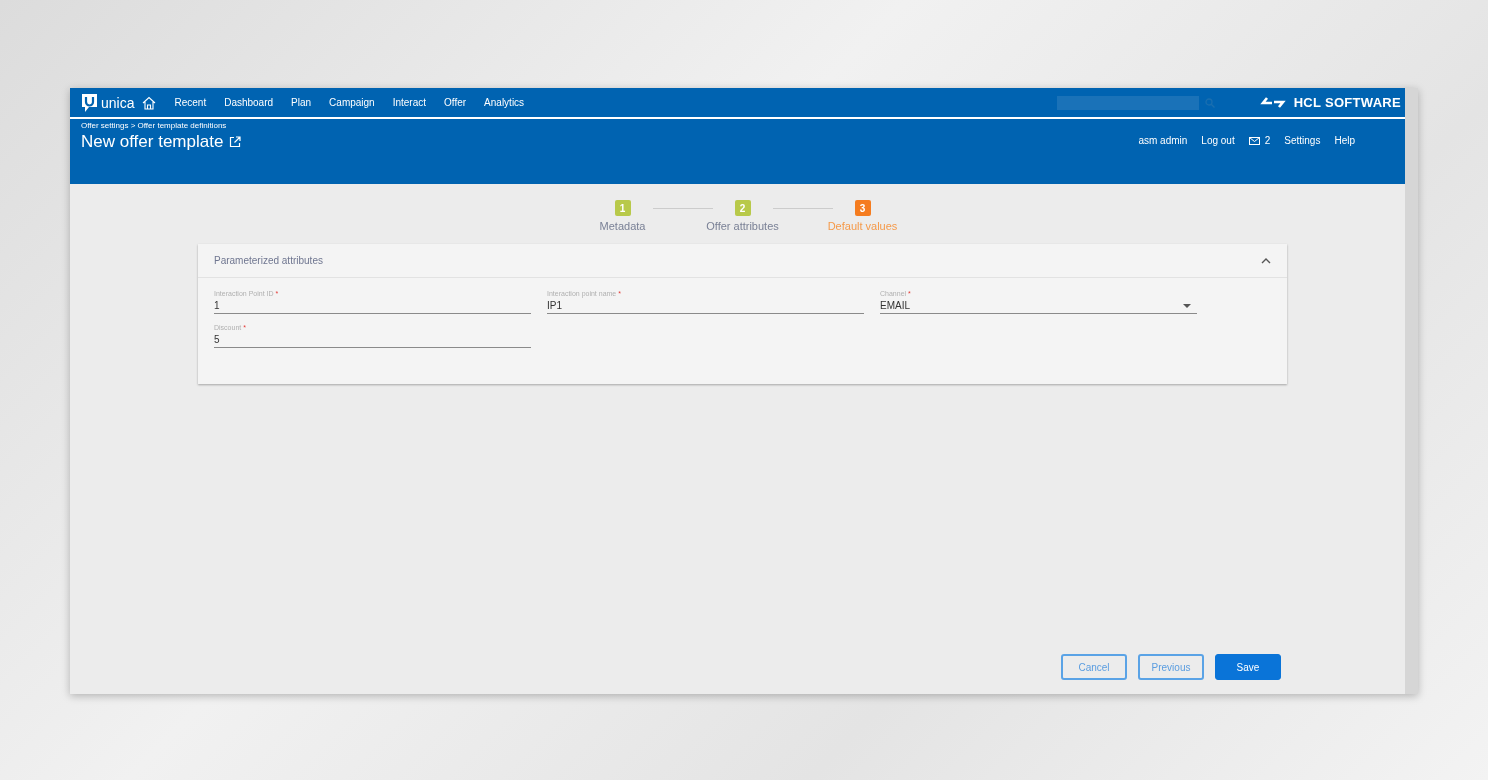 Image resolution: width=1488 pixels, height=780 pixels. Describe the element at coordinates (149, 102) in the screenshot. I see `home-icon` at that location.